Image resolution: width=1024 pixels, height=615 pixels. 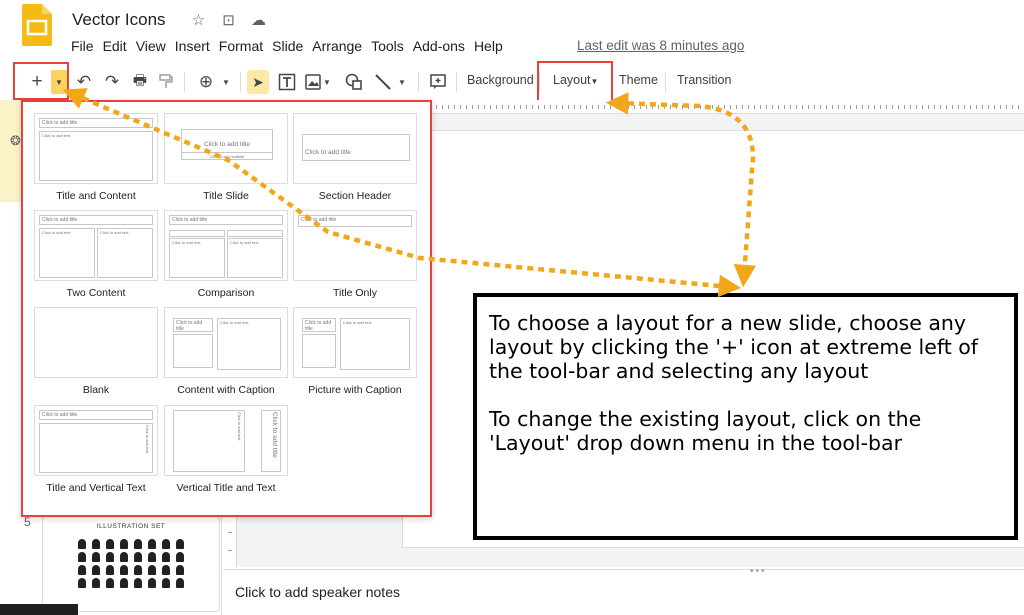 What do you see at coordinates (192, 46) in the screenshot?
I see `menu-insert: Insert` at bounding box center [192, 46].